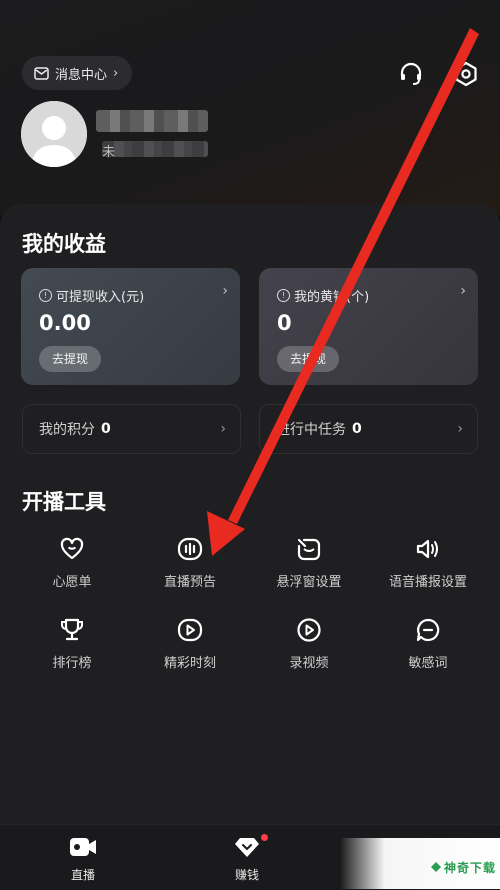 This screenshot has width=500, height=890. What do you see at coordinates (311, 430) in the screenshot?
I see `tasks-label: 进行中任务` at bounding box center [311, 430].